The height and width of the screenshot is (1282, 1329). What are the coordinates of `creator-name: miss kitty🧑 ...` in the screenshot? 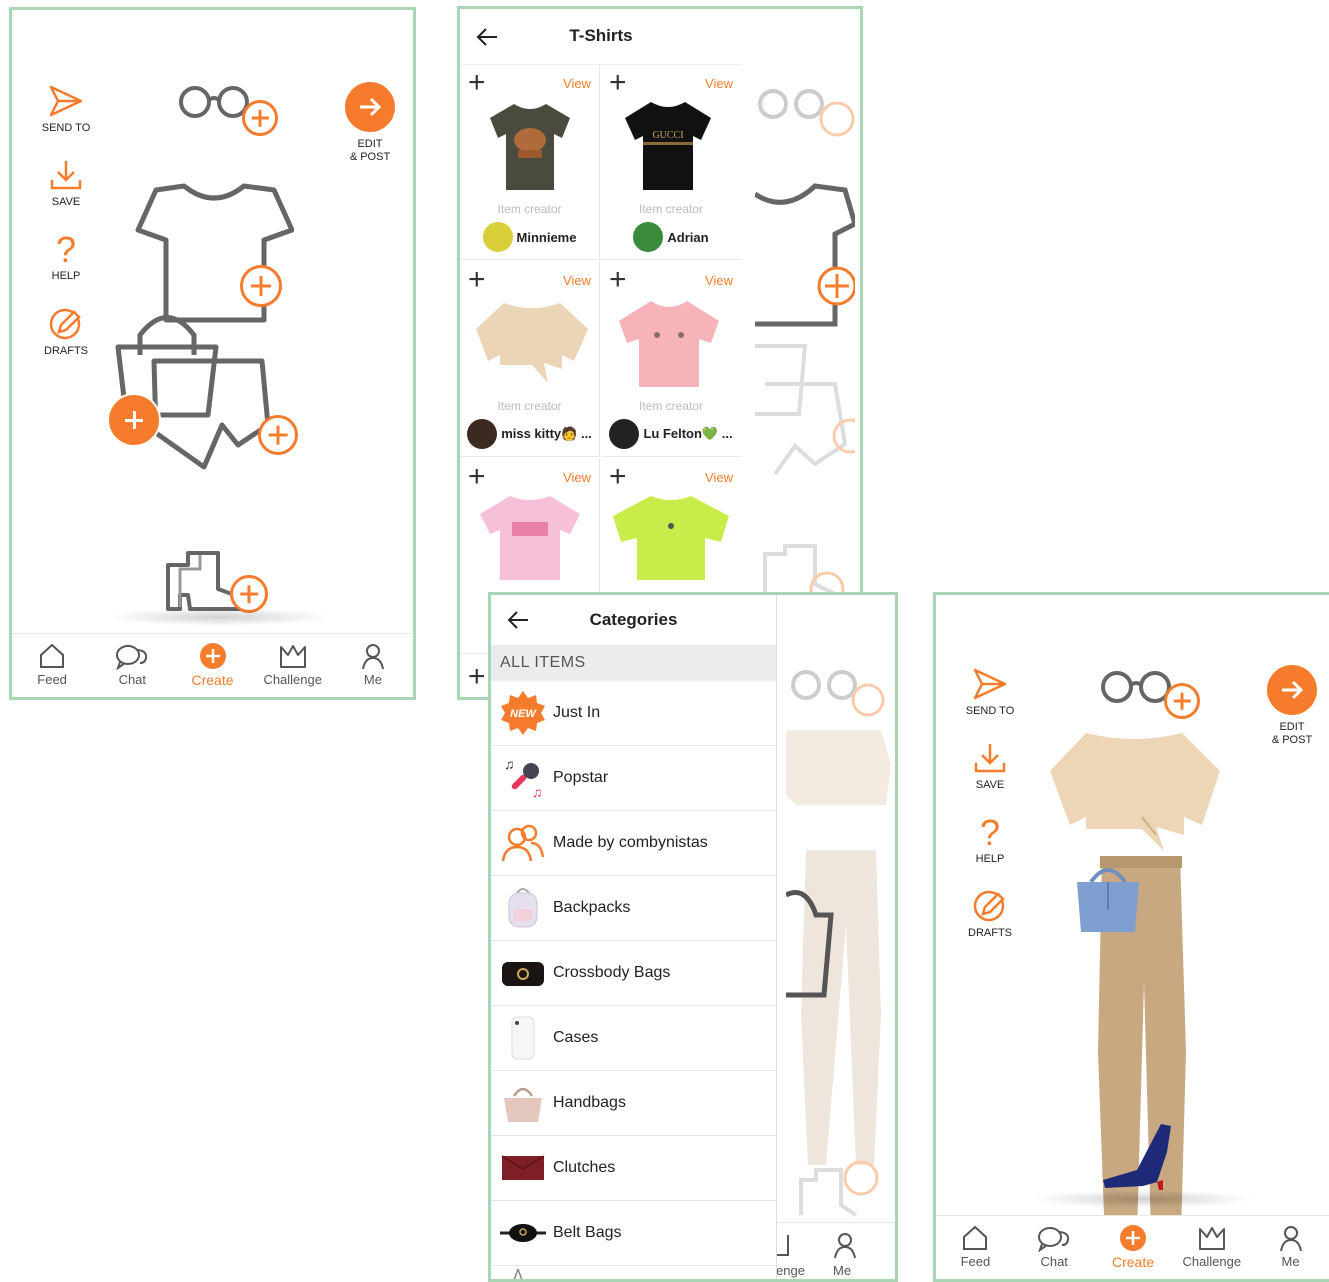 It's located at (546, 433).